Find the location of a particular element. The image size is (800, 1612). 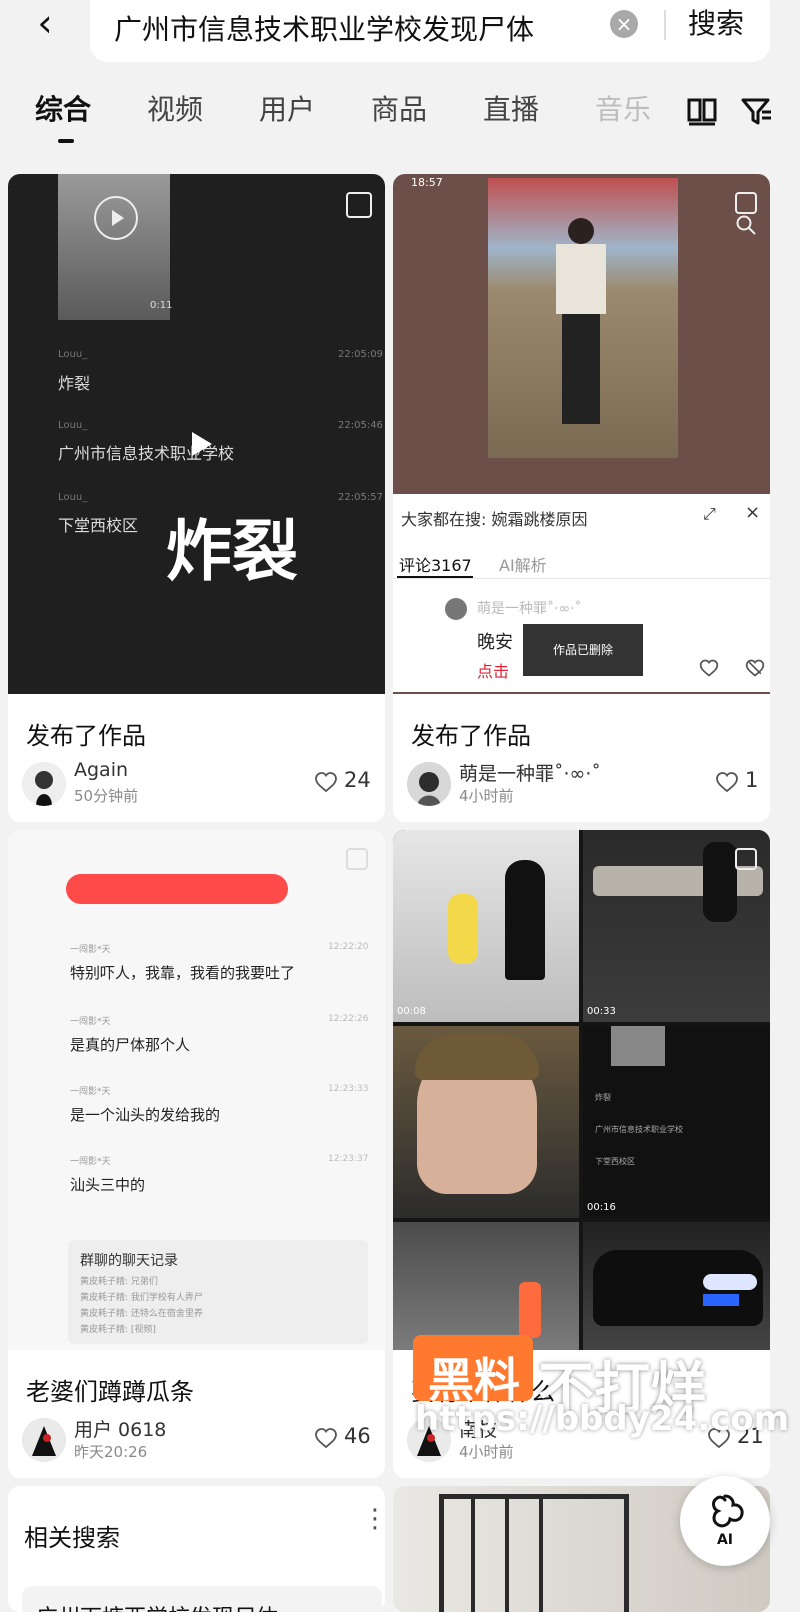

ai-assistant-button: AI is located at coordinates (725, 1521).